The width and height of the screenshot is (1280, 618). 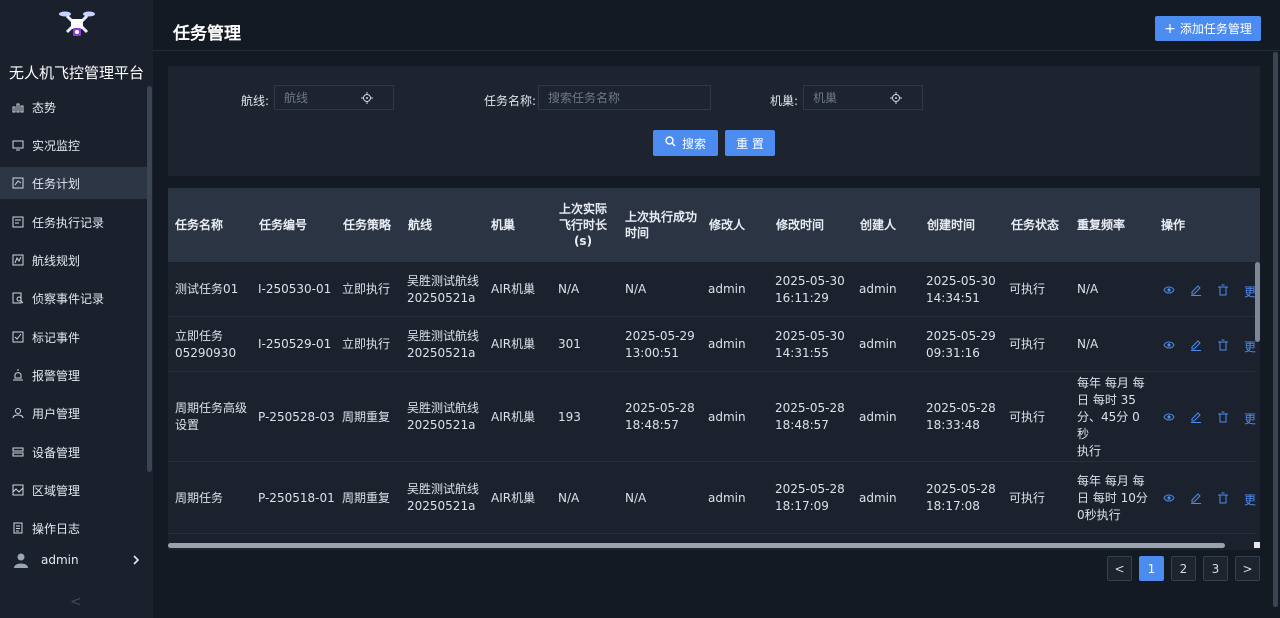 What do you see at coordinates (76, 560) in the screenshot?
I see `user-menu: admin` at bounding box center [76, 560].